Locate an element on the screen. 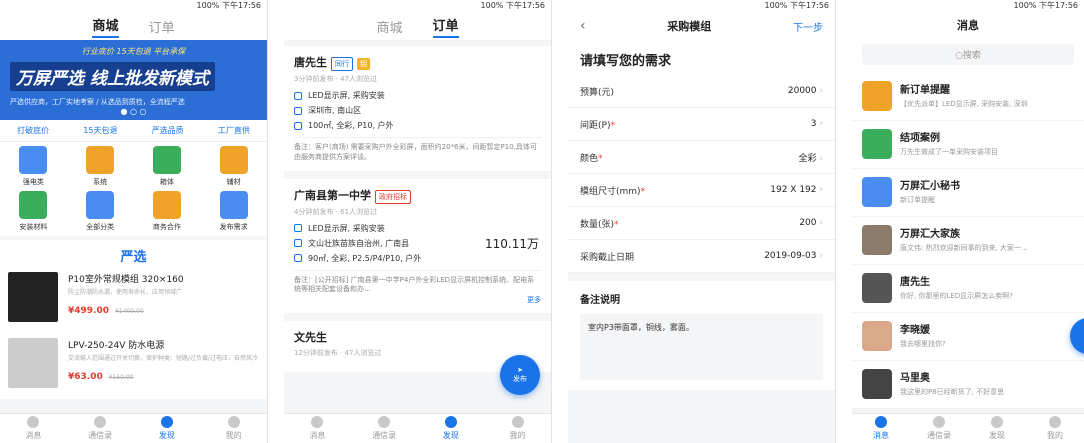 The image size is (1084, 443). form-field: 采购截止日期 2019-09-03 › is located at coordinates (701, 256).